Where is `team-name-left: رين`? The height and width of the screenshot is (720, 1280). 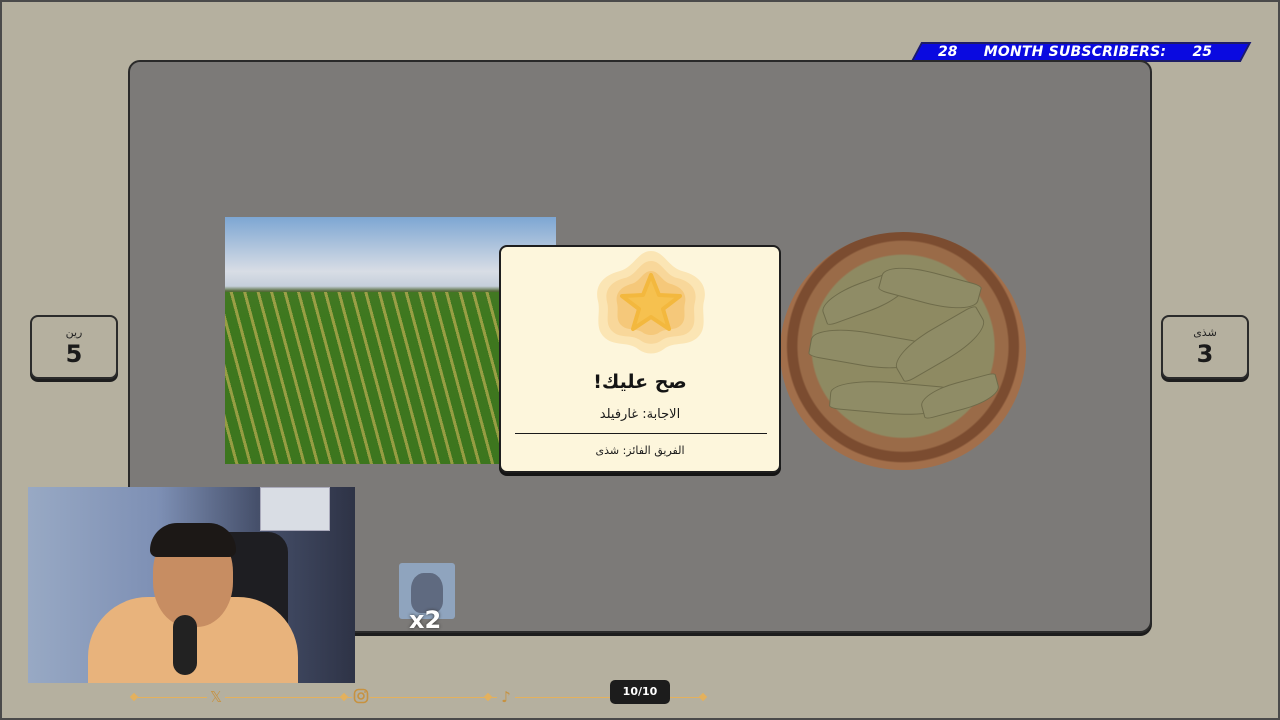 team-name-left: رين is located at coordinates (74, 332).